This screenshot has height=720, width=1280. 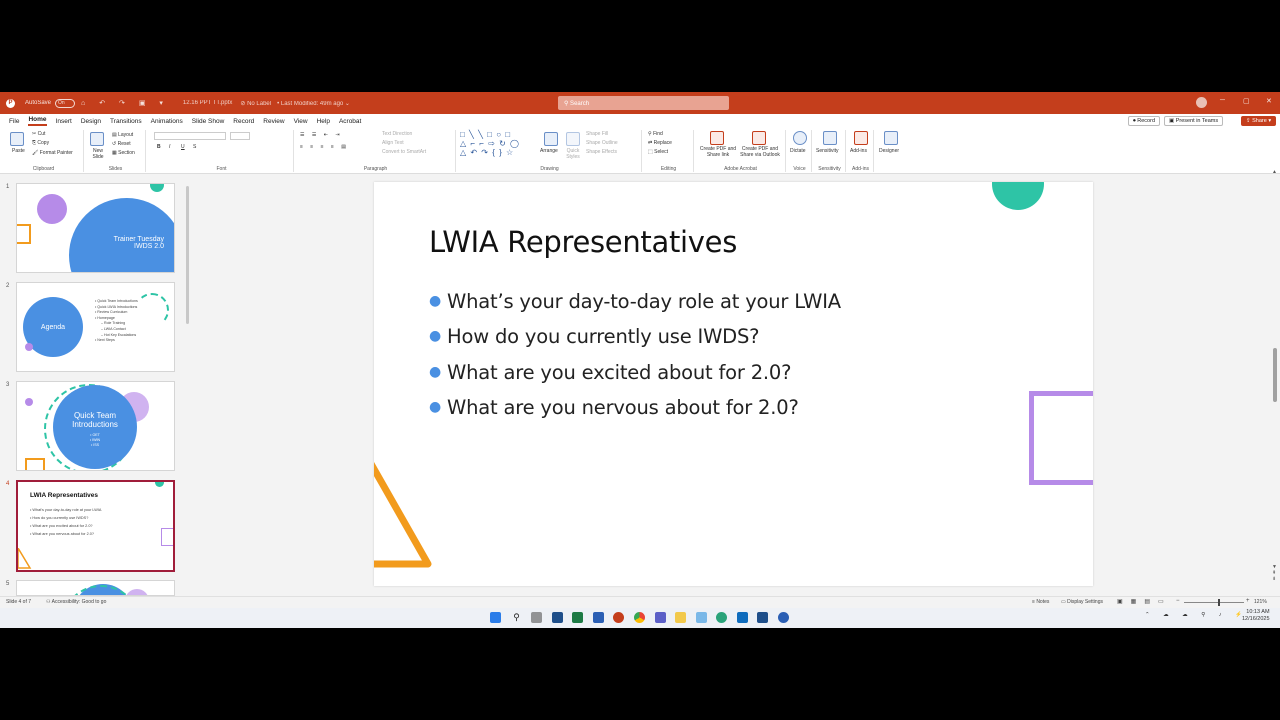 What do you see at coordinates (827, 151) in the screenshot?
I see `sensitivity-button: Sensitivity` at bounding box center [827, 151].